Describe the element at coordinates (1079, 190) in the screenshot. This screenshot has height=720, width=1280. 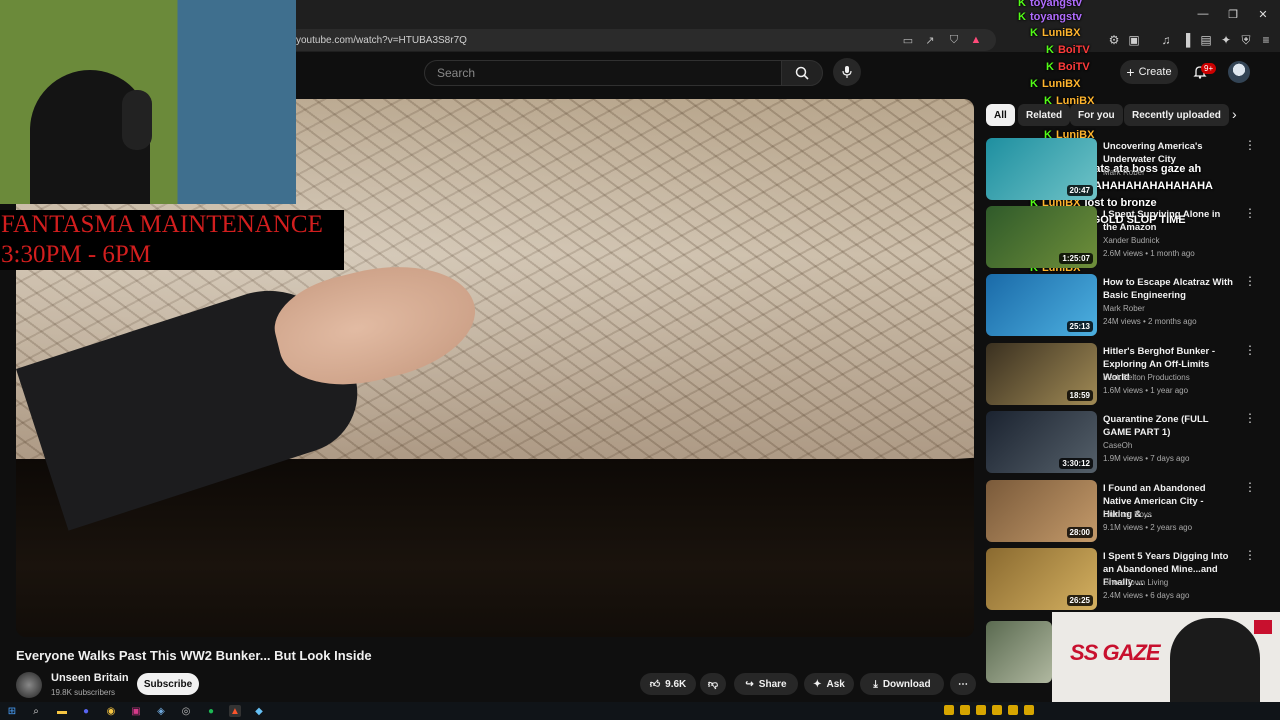
I see `duration-badge: 20:47` at that location.